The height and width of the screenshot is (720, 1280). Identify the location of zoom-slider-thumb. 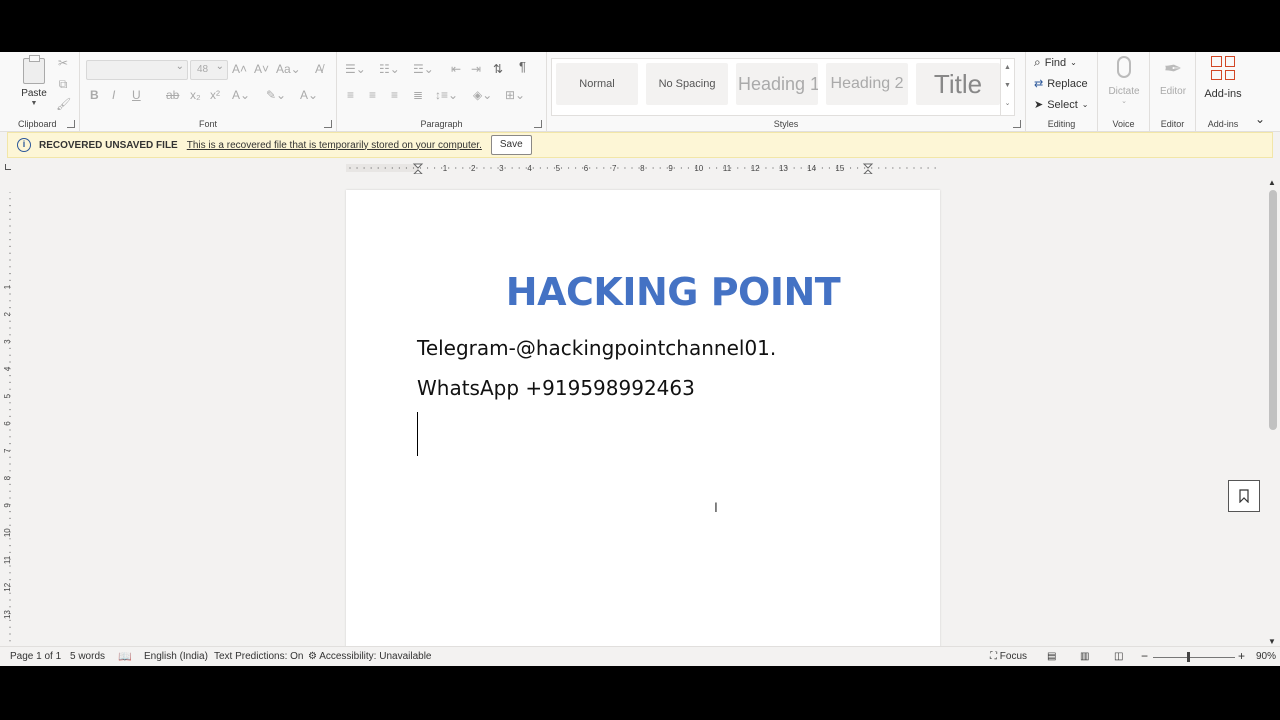
(1188, 657).